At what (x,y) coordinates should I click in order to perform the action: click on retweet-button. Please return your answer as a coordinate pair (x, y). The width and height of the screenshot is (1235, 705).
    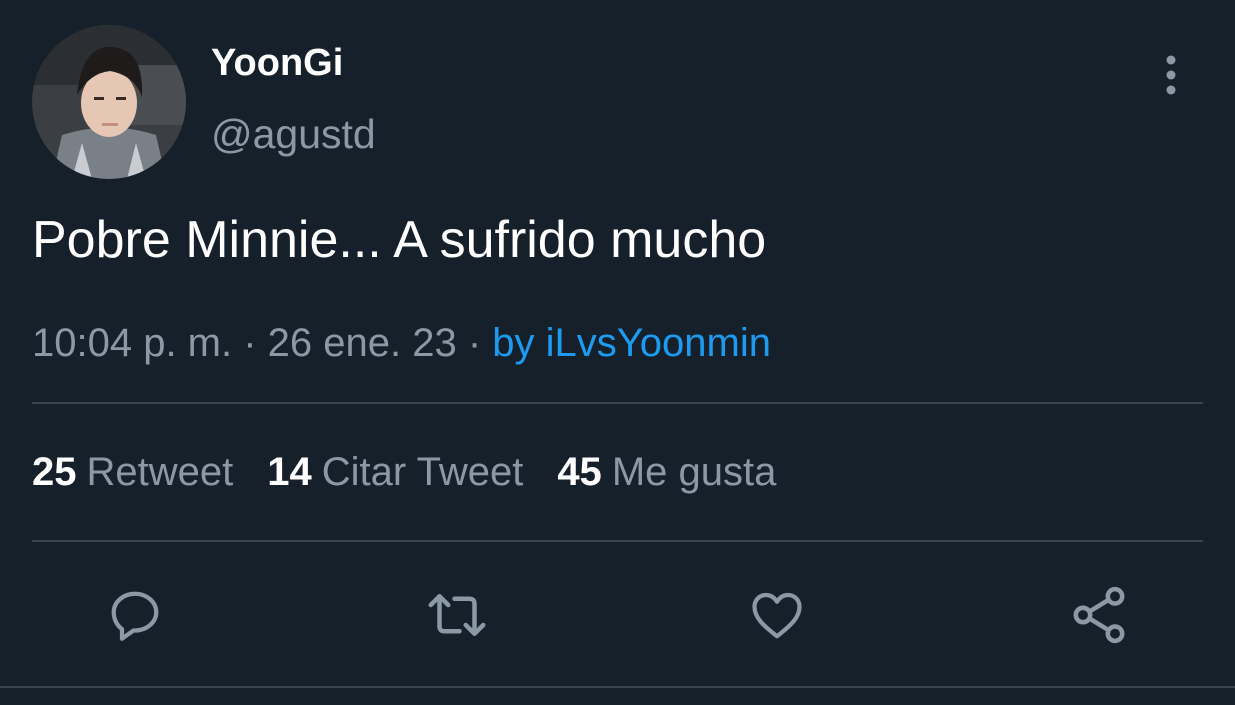
    Looking at the image, I should click on (457, 615).